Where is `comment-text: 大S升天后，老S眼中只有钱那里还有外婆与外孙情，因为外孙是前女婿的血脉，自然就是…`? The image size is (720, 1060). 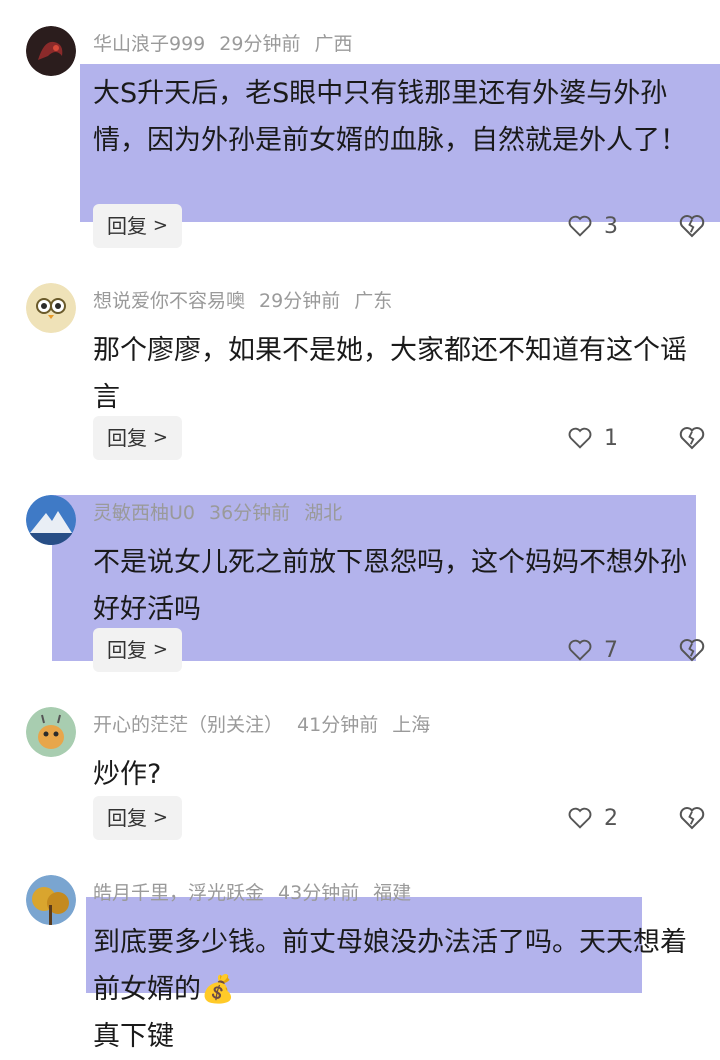
comment-text: 大S升天后，老S眼中只有钱那里还有外婆与外孙情，因为外孙是前女婿的血脉，自然就是… is located at coordinates (390, 117).